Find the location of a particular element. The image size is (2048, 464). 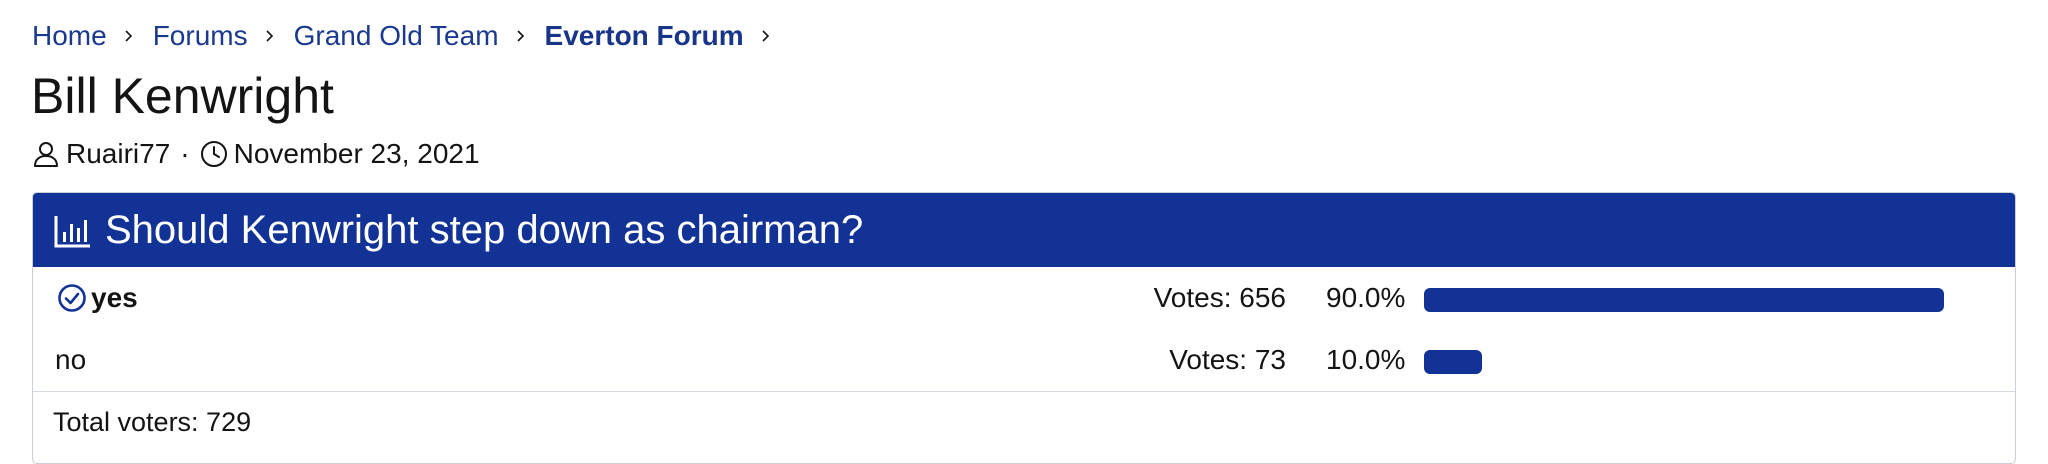

thread-meta: Ruairi77 · November 23, 2021 is located at coordinates (256, 154).